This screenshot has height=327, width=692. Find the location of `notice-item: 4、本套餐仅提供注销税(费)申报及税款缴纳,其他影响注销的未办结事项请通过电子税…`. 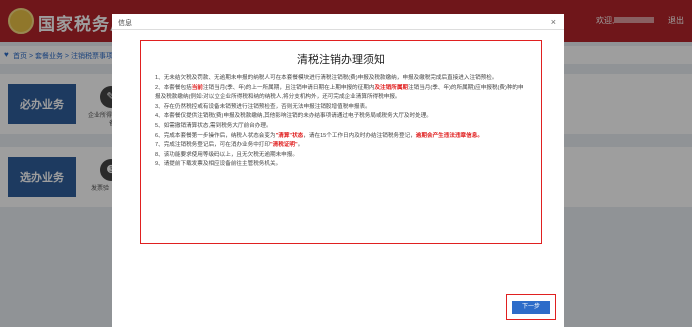

notice-item: 4、本套餐仅提供注销税(费)申报及税款缴纳,其他影响注销的未办结事项请通过电子税… is located at coordinates (293, 116).